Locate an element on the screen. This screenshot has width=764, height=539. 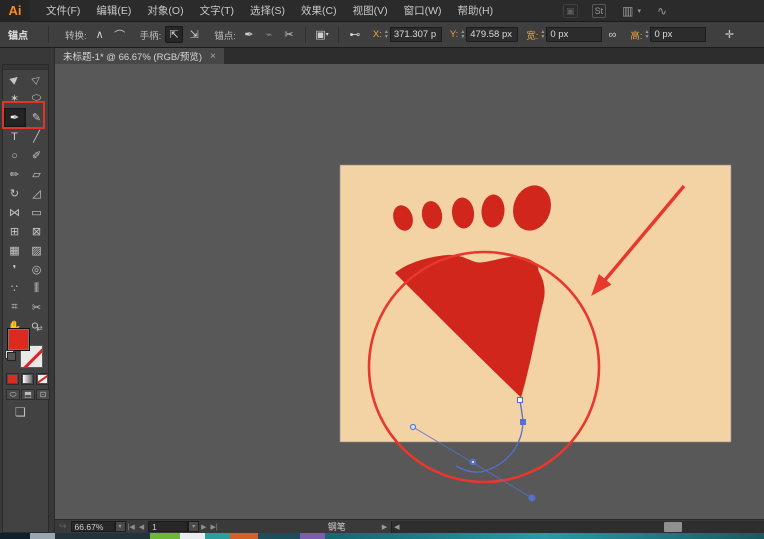
control-bar-mode-label: 锚点 is located at coordinates (18, 36).